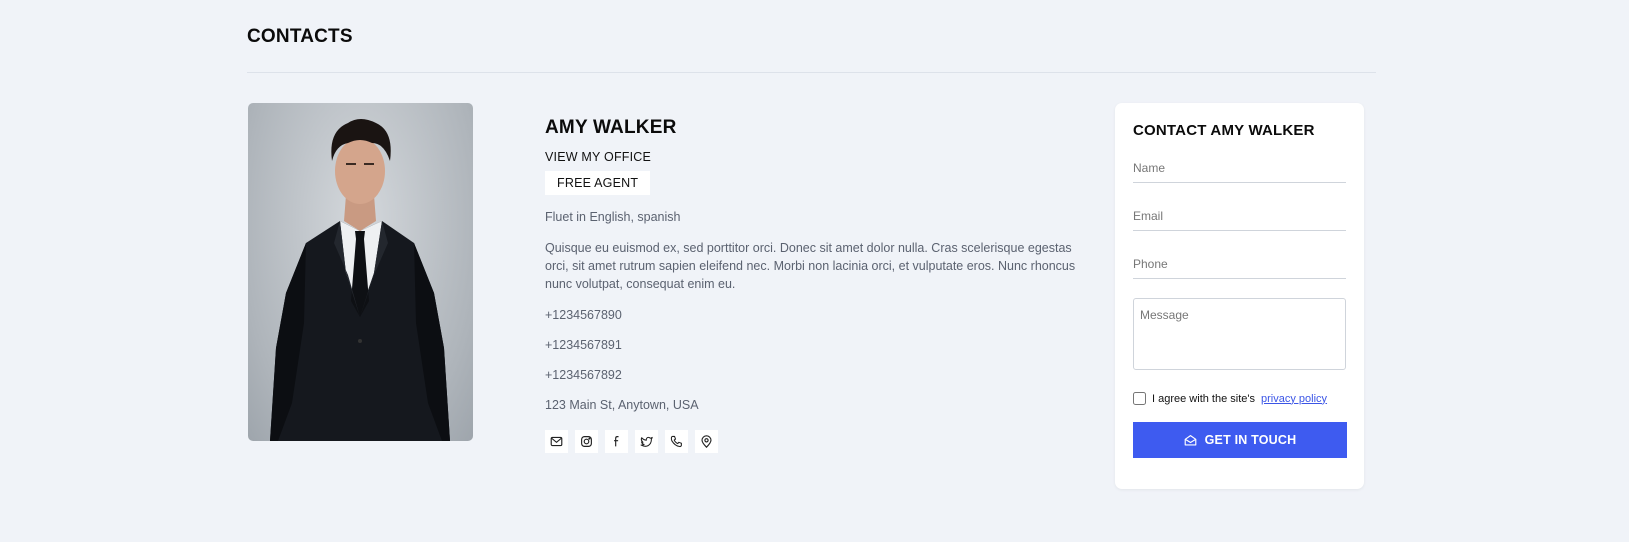  Describe the element at coordinates (1203, 398) in the screenshot. I see `agree-text: I agree with the site's` at that location.